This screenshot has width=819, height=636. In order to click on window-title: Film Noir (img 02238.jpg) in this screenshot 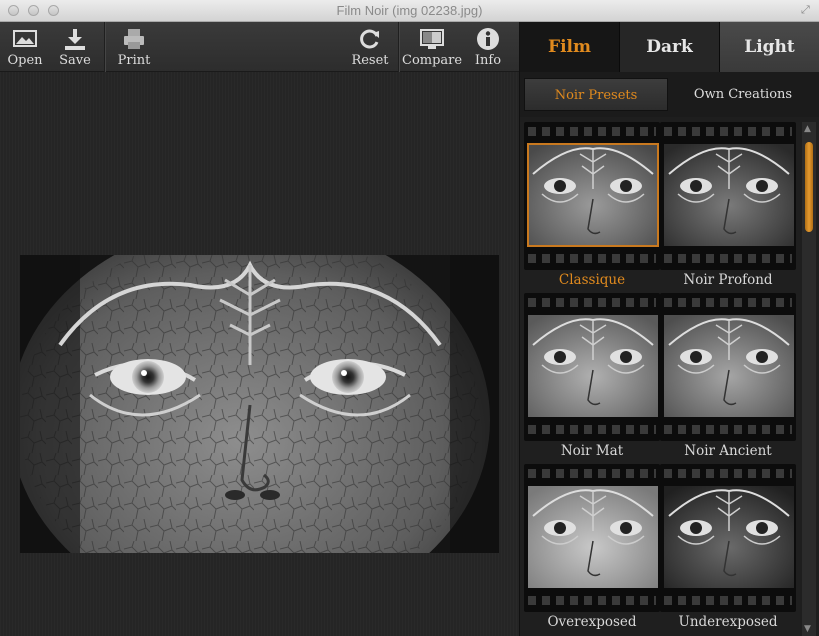, I will do `click(409, 10)`.